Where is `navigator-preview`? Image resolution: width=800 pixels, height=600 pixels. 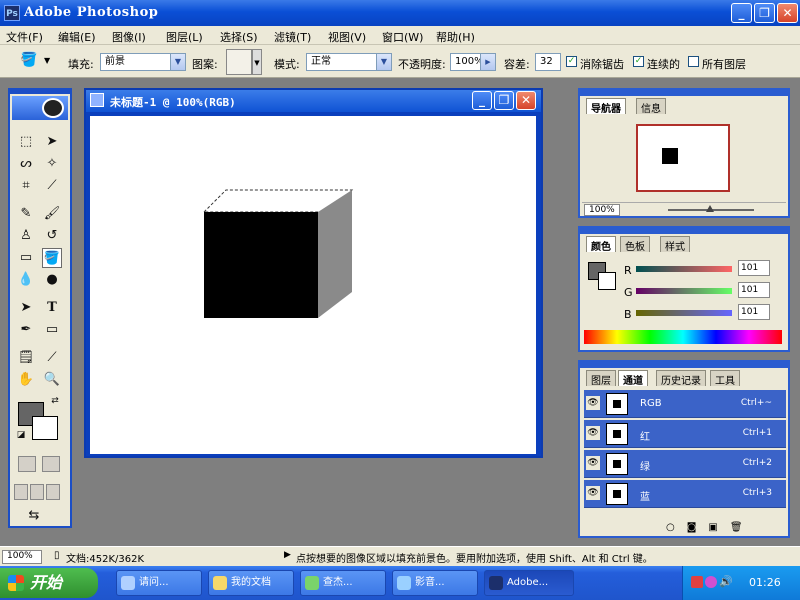 navigator-preview is located at coordinates (683, 158).